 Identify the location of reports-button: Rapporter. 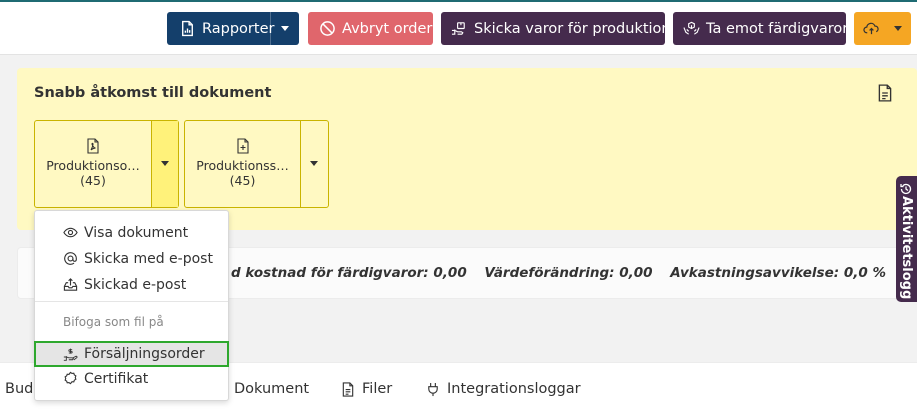
(233, 28).